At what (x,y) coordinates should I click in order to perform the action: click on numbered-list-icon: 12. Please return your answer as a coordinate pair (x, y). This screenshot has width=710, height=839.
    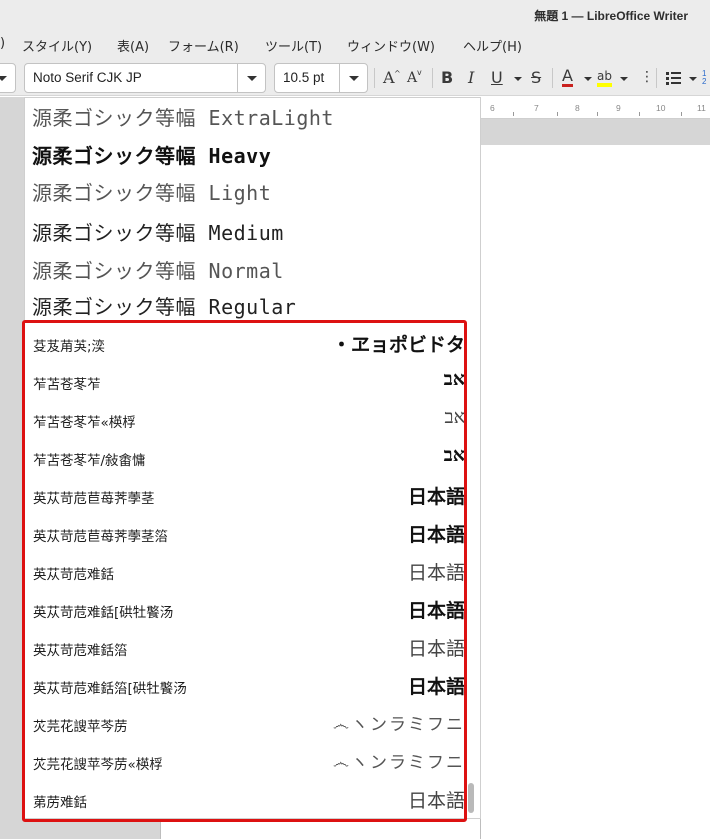
    Looking at the image, I should click on (704, 78).